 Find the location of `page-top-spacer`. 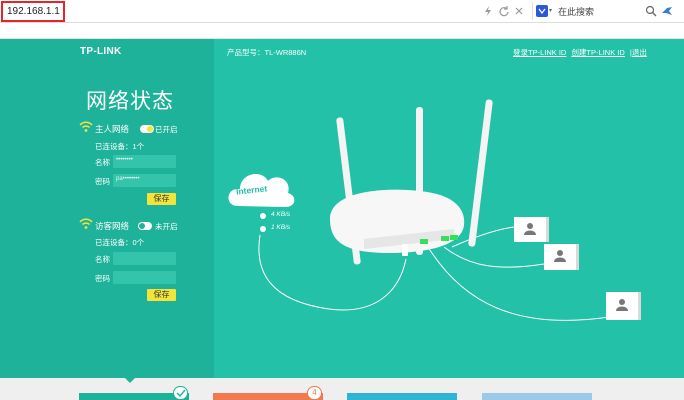

page-top-spacer is located at coordinates (342, 31).